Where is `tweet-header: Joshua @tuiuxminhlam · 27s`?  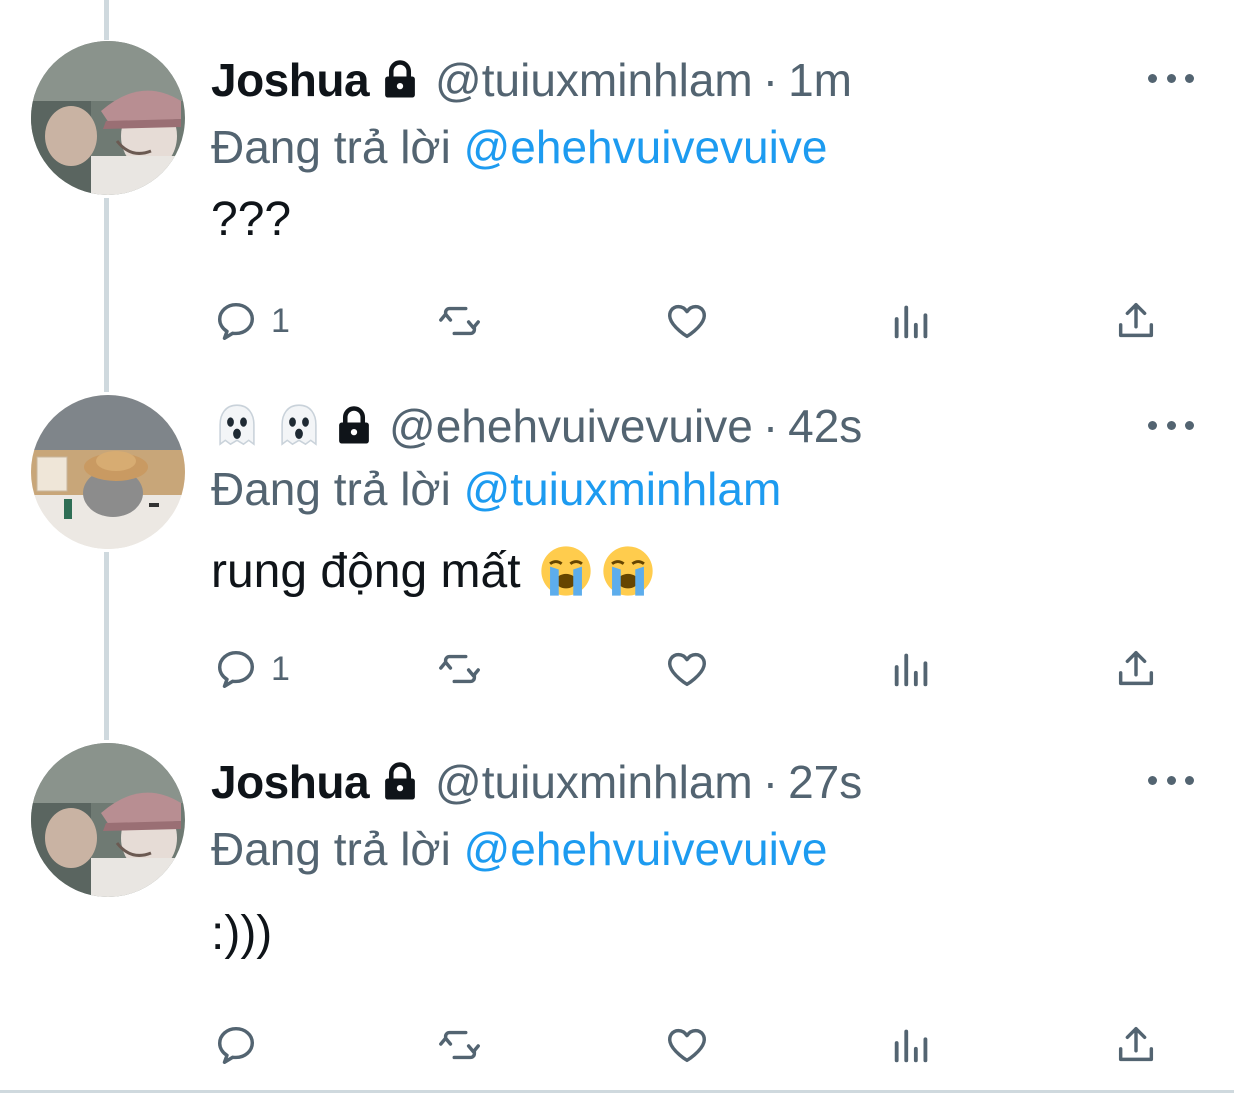 tweet-header: Joshua @tuiuxminhlam · 27s is located at coordinates (536, 782).